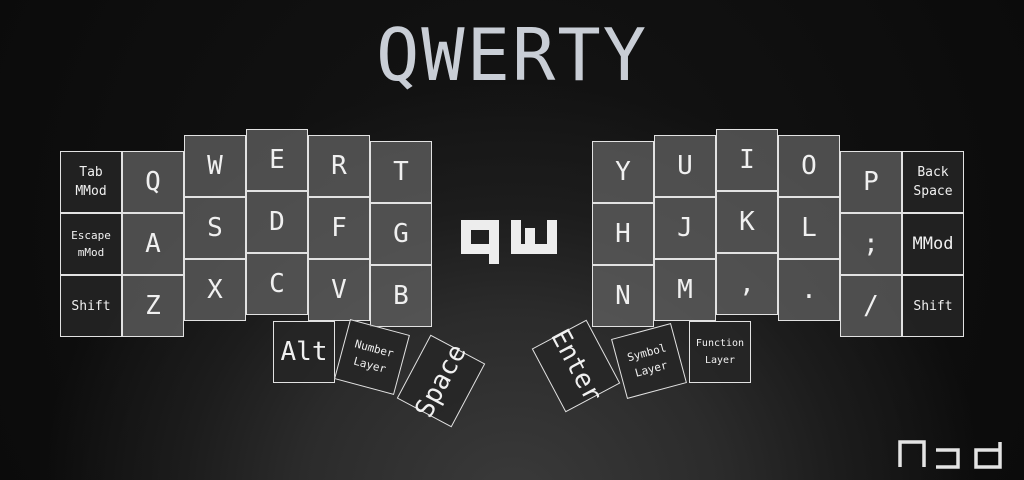 The image size is (1024, 480). What do you see at coordinates (153, 306) in the screenshot?
I see `key-z: Z` at bounding box center [153, 306].